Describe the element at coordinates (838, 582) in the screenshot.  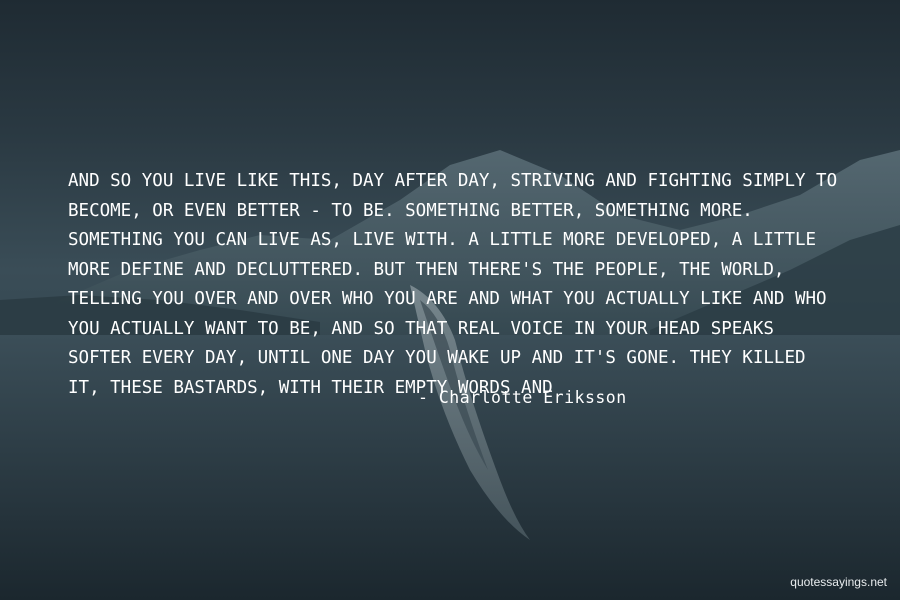
I see `site-watermark: quotessayings.net` at that location.